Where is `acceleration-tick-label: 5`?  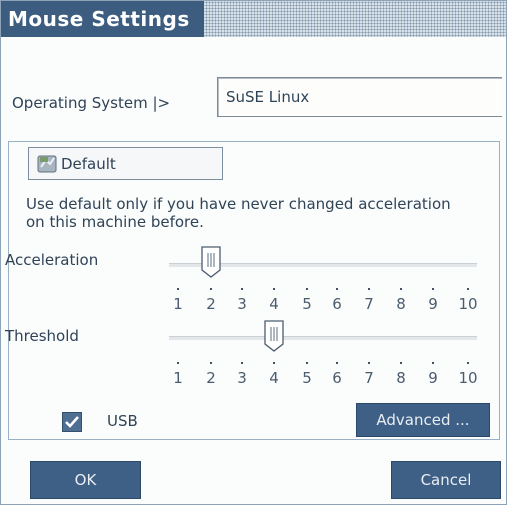 acceleration-tick-label: 5 is located at coordinates (307, 304).